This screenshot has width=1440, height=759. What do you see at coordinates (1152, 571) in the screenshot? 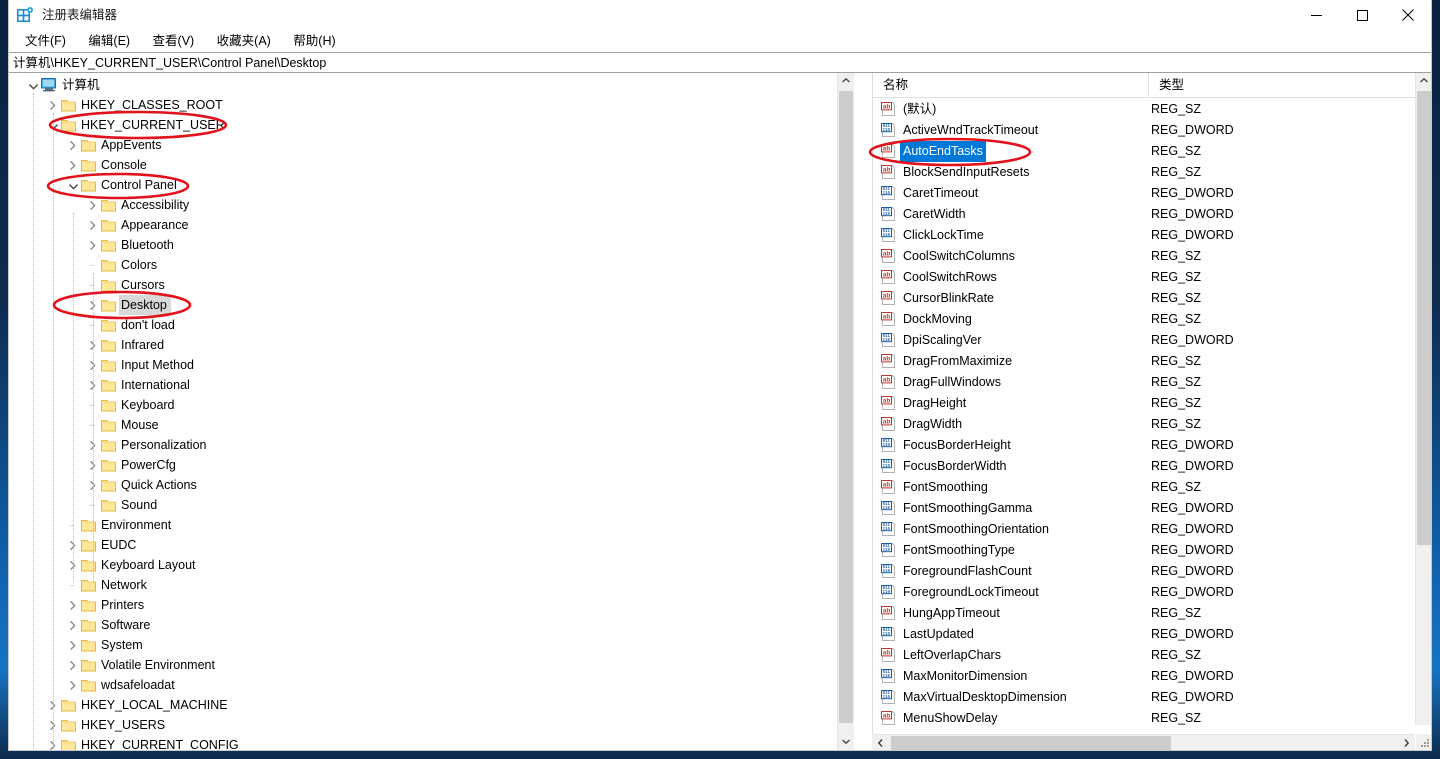
I see `values-row: 011 110 ForegroundFlashCount REG_DWORD` at bounding box center [1152, 571].